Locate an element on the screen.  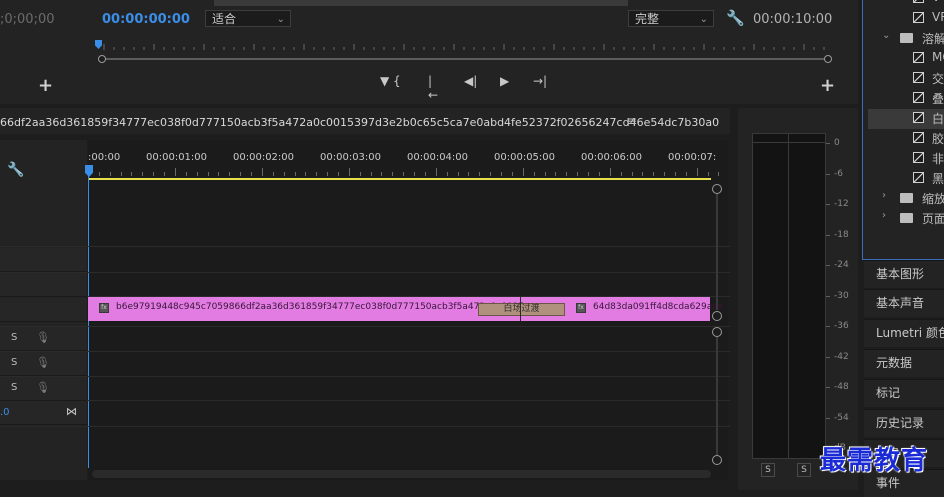
meter-solo-left: S is located at coordinates (768, 470).